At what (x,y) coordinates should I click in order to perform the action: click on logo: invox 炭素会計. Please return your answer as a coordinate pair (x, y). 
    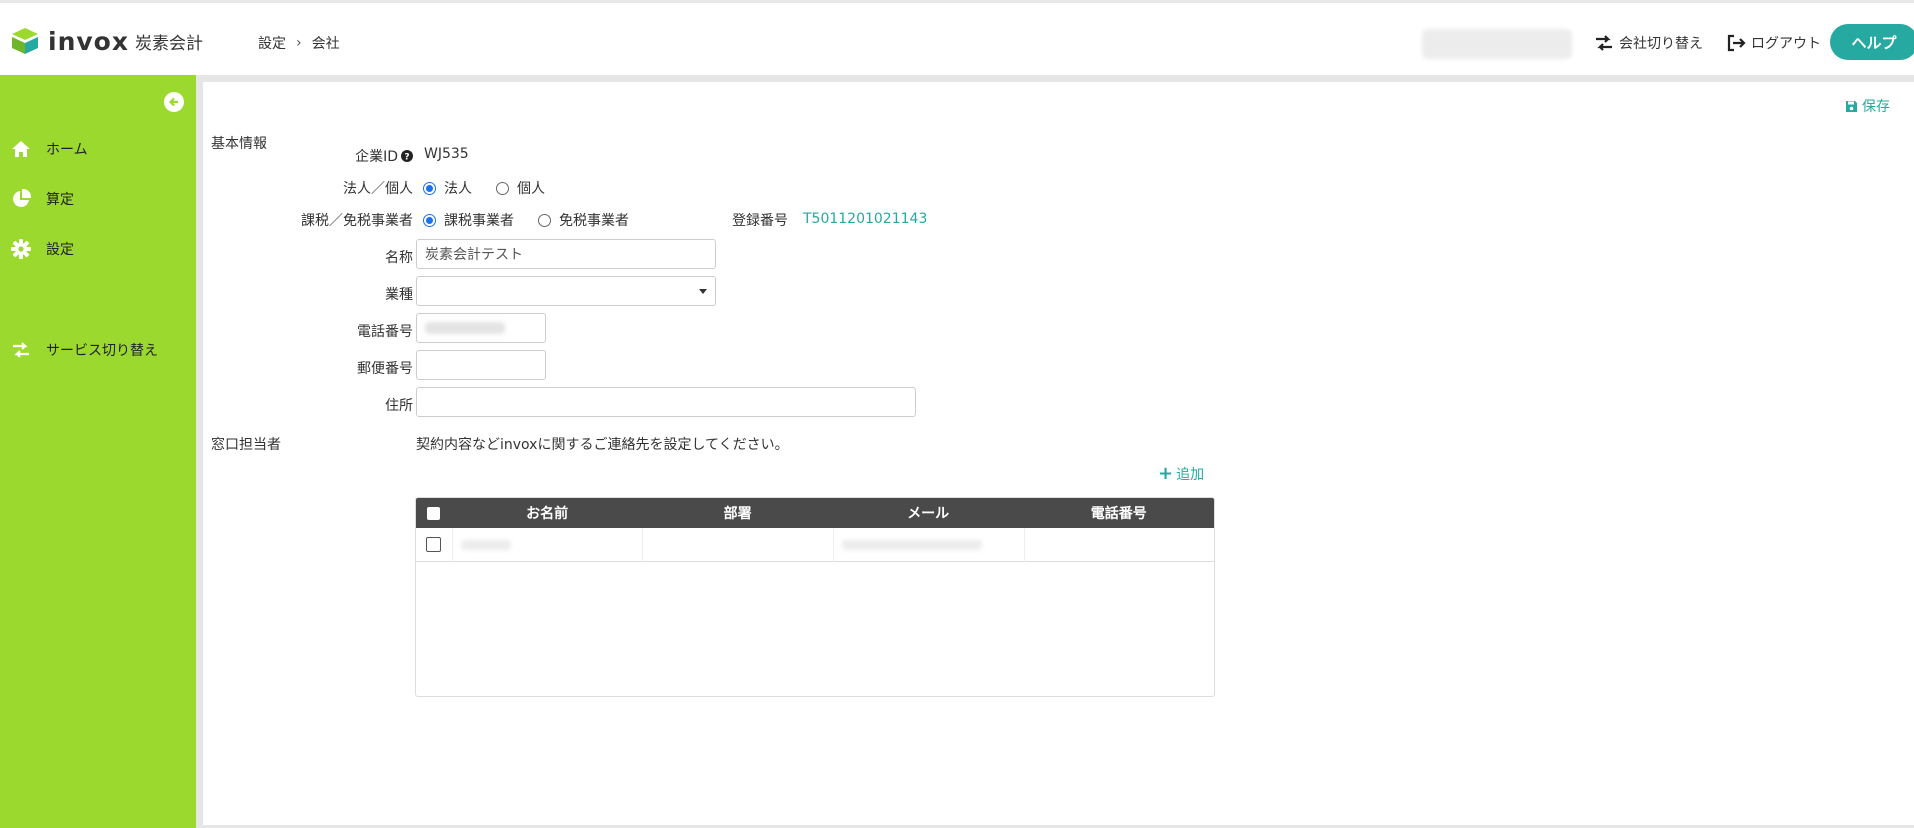
    Looking at the image, I should click on (106, 41).